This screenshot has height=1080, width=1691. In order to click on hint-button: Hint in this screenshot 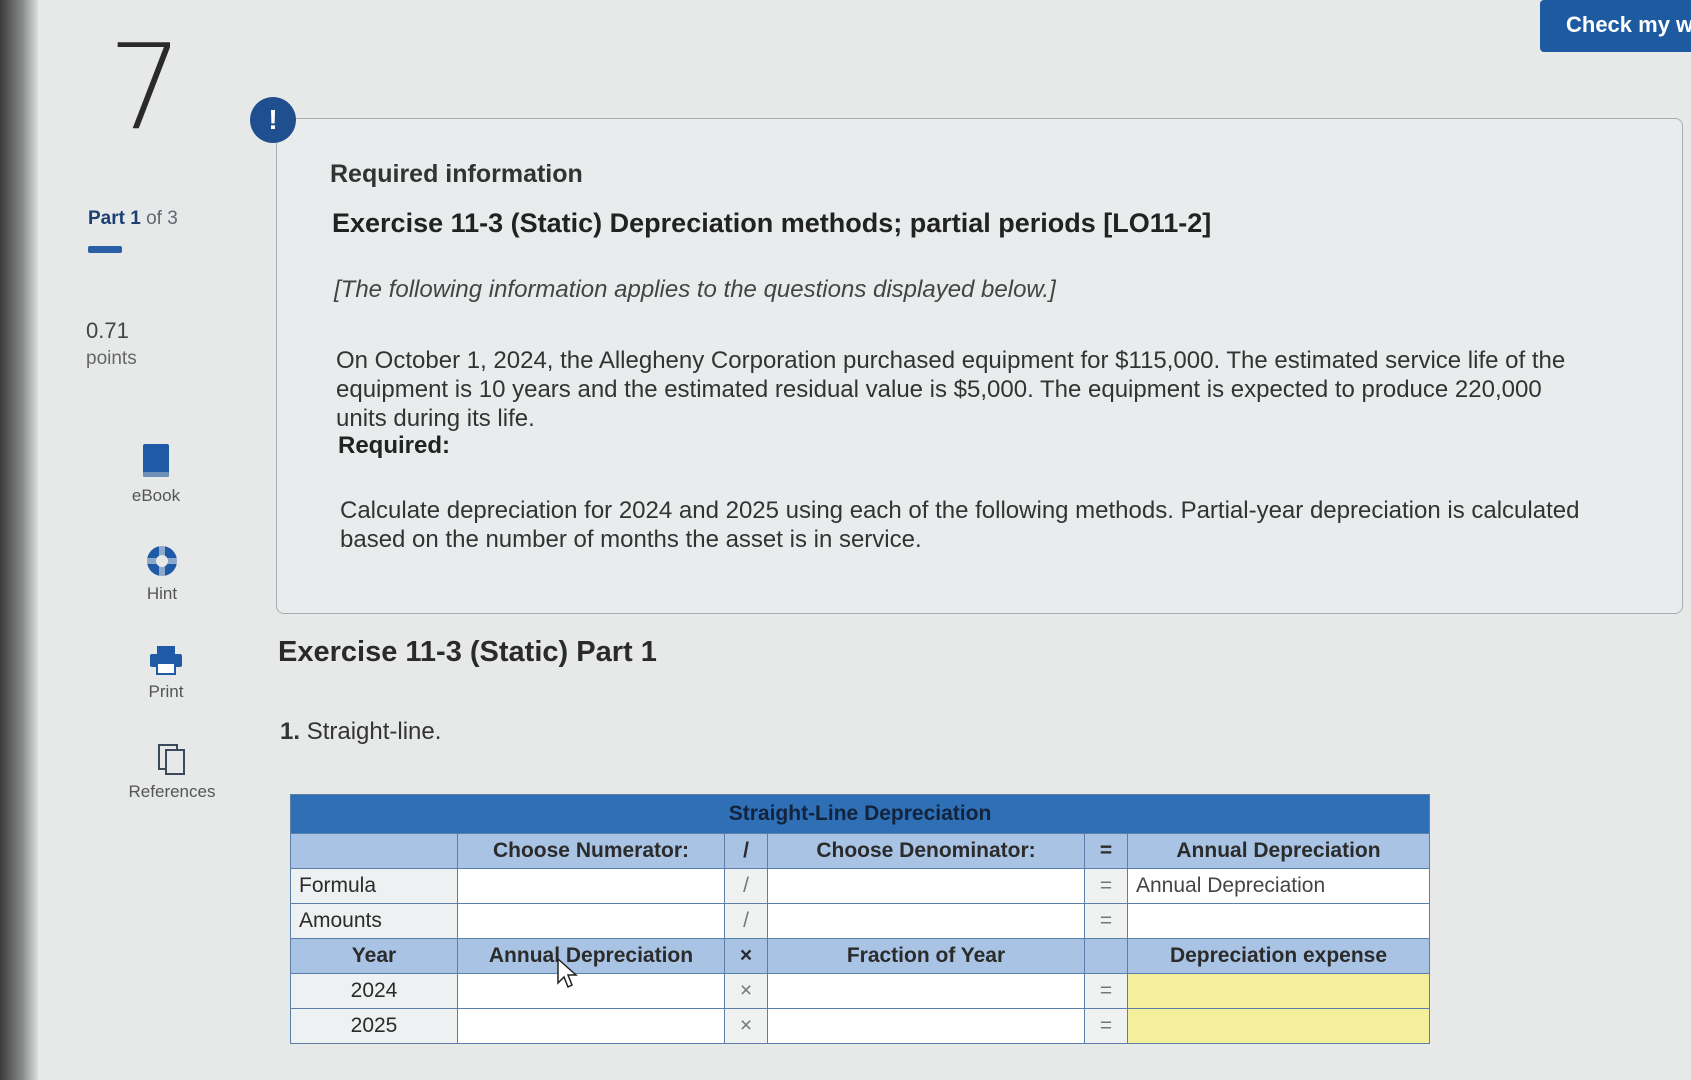, I will do `click(162, 574)`.